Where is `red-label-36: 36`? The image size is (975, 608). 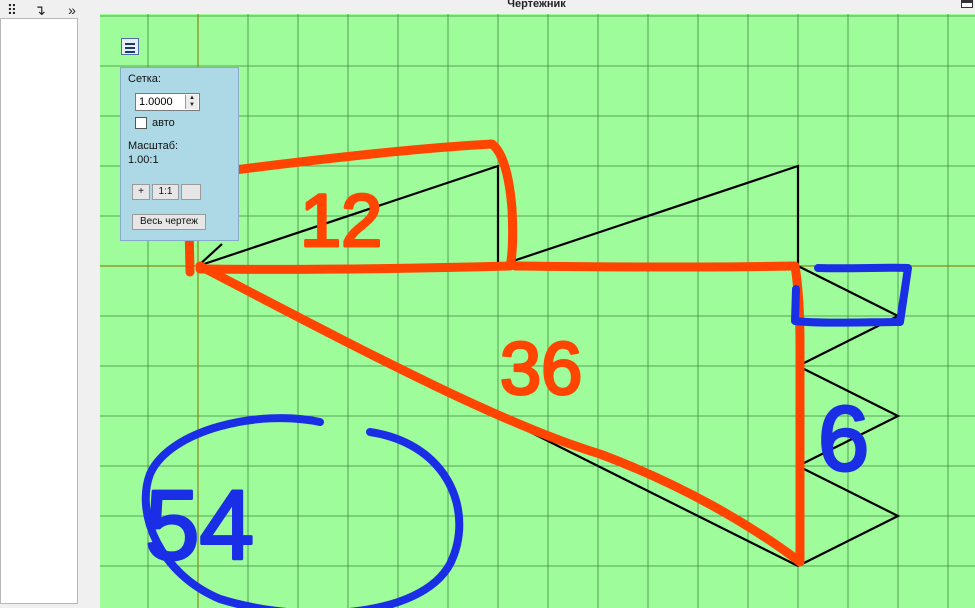 red-label-36: 36 is located at coordinates (541, 368).